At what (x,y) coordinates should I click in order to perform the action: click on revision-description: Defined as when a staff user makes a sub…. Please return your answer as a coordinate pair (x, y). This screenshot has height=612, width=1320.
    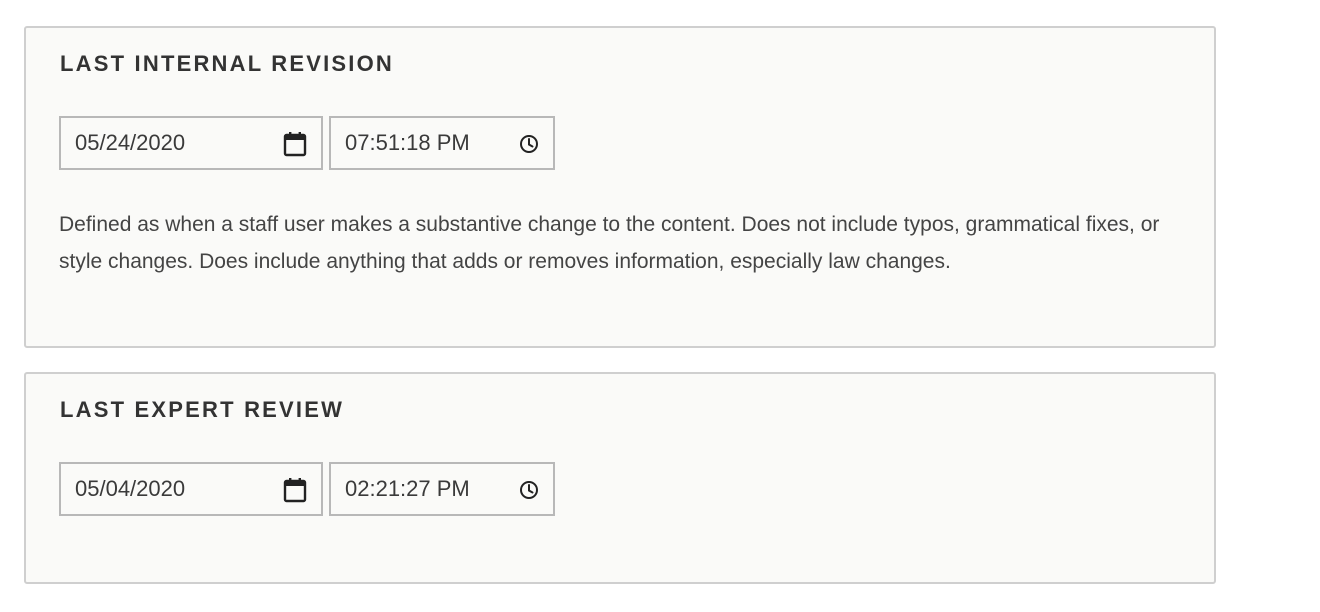
    Looking at the image, I should click on (609, 243).